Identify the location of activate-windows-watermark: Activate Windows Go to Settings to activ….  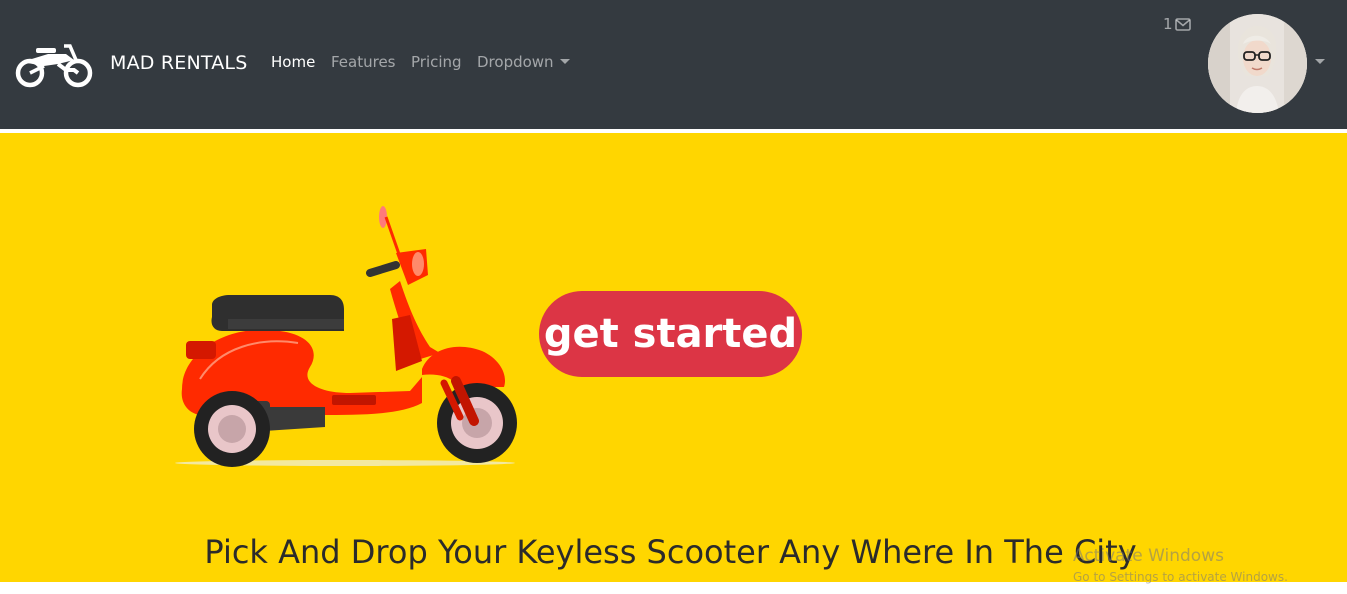
(1180, 565).